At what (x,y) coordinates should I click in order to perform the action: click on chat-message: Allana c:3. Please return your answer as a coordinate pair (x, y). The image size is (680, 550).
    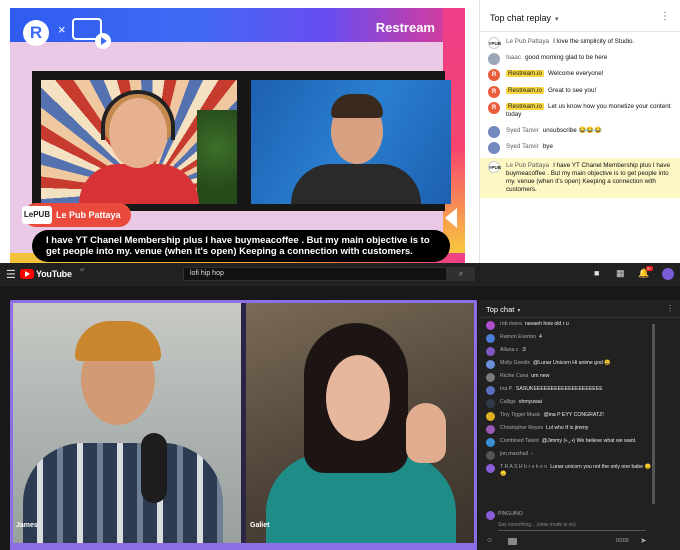
    Looking at the image, I should click on (569, 350).